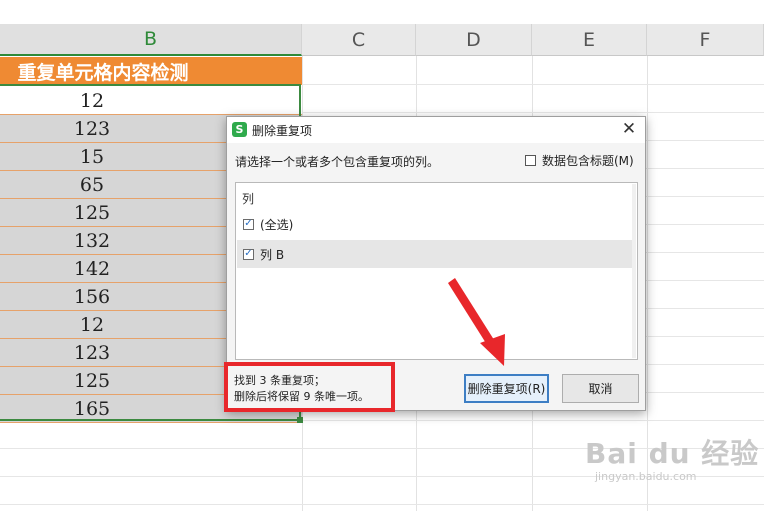 This screenshot has width=764, height=511. I want to click on list-item-label: (全选), so click(277, 224).